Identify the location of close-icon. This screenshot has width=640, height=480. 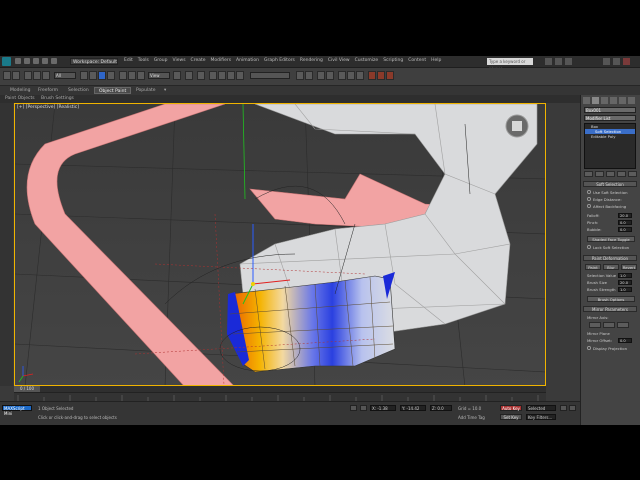
(626, 61).